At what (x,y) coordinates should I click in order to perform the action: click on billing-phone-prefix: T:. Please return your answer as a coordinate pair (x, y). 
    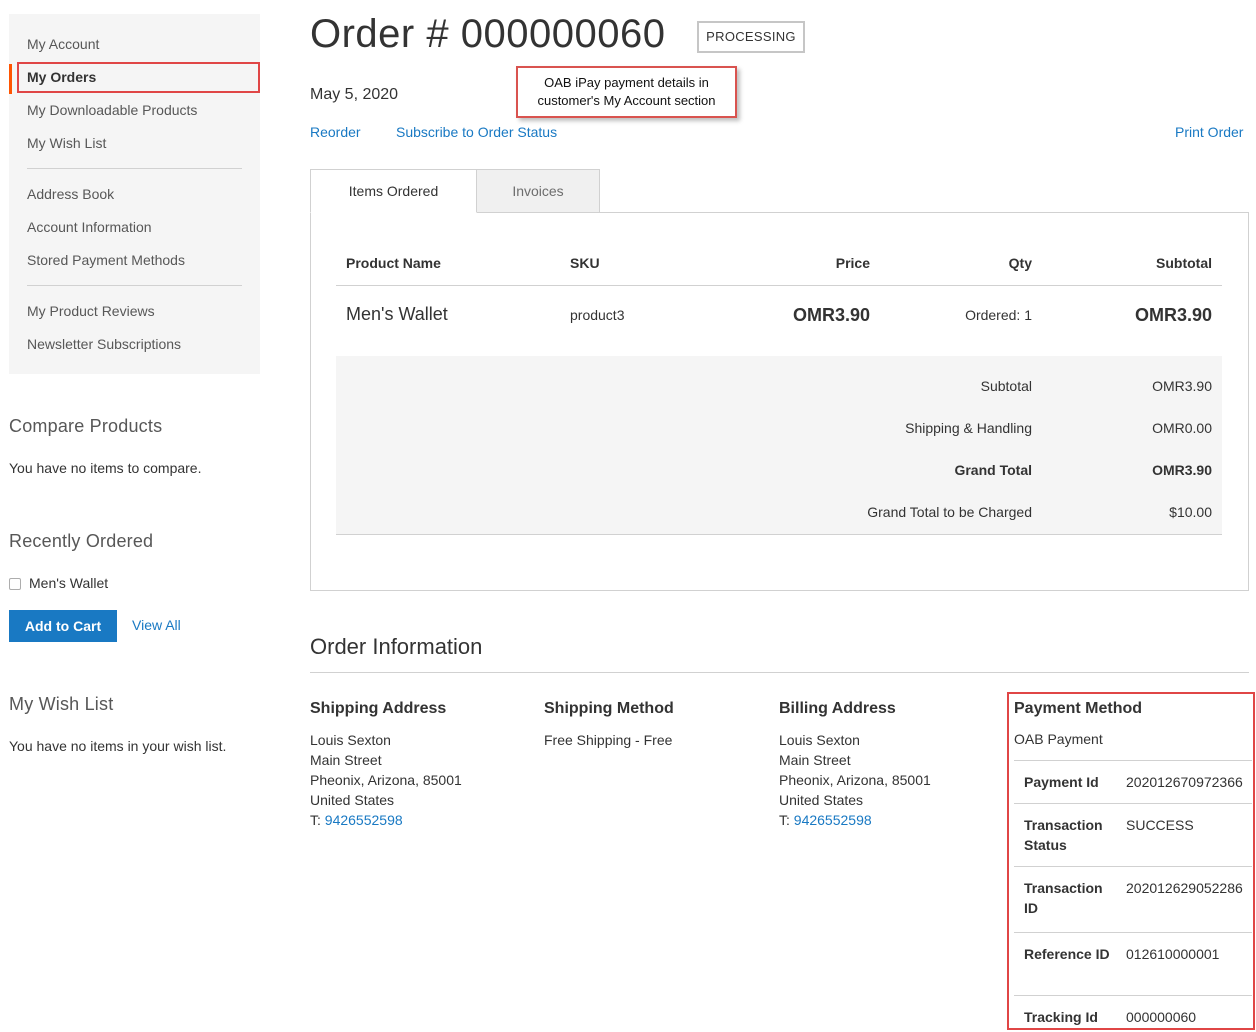
    Looking at the image, I should click on (786, 820).